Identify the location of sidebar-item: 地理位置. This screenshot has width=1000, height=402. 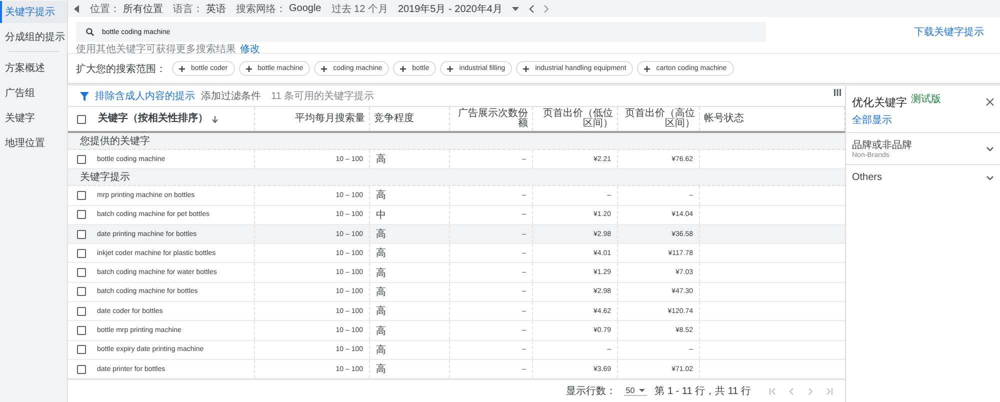
(33, 143).